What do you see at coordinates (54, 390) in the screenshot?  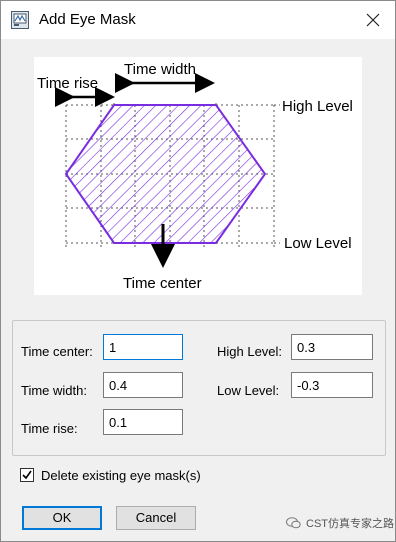 I see `time-width-label: Time width:` at bounding box center [54, 390].